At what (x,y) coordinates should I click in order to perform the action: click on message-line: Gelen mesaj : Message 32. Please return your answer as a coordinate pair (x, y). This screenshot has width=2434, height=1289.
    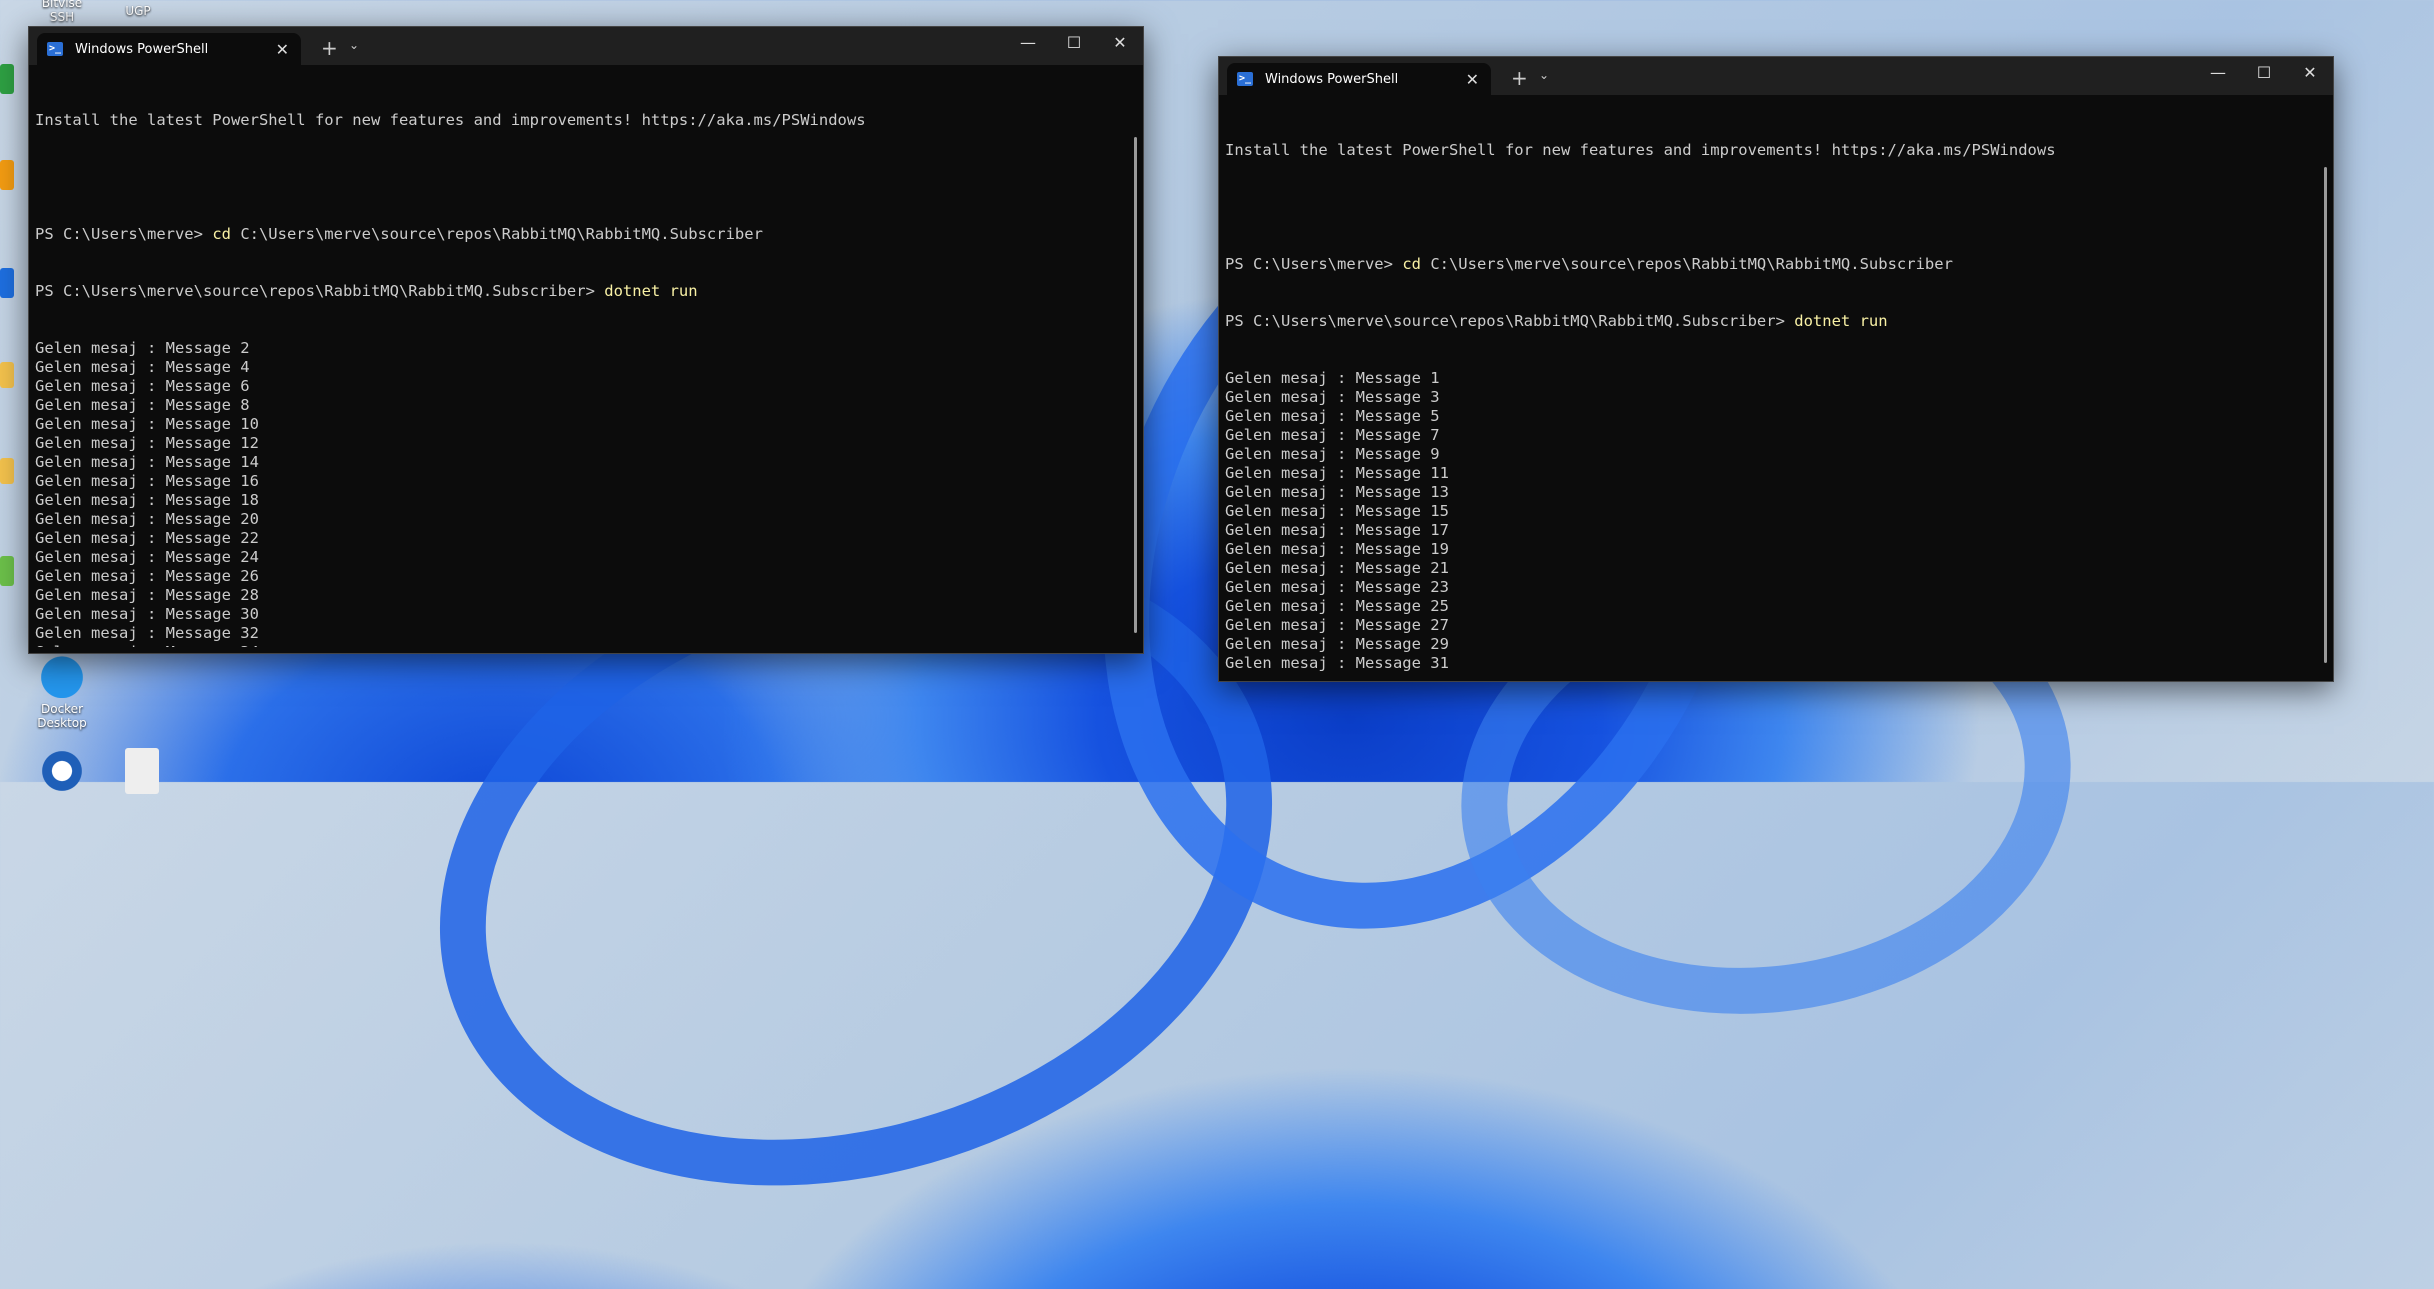
    Looking at the image, I should click on (147, 633).